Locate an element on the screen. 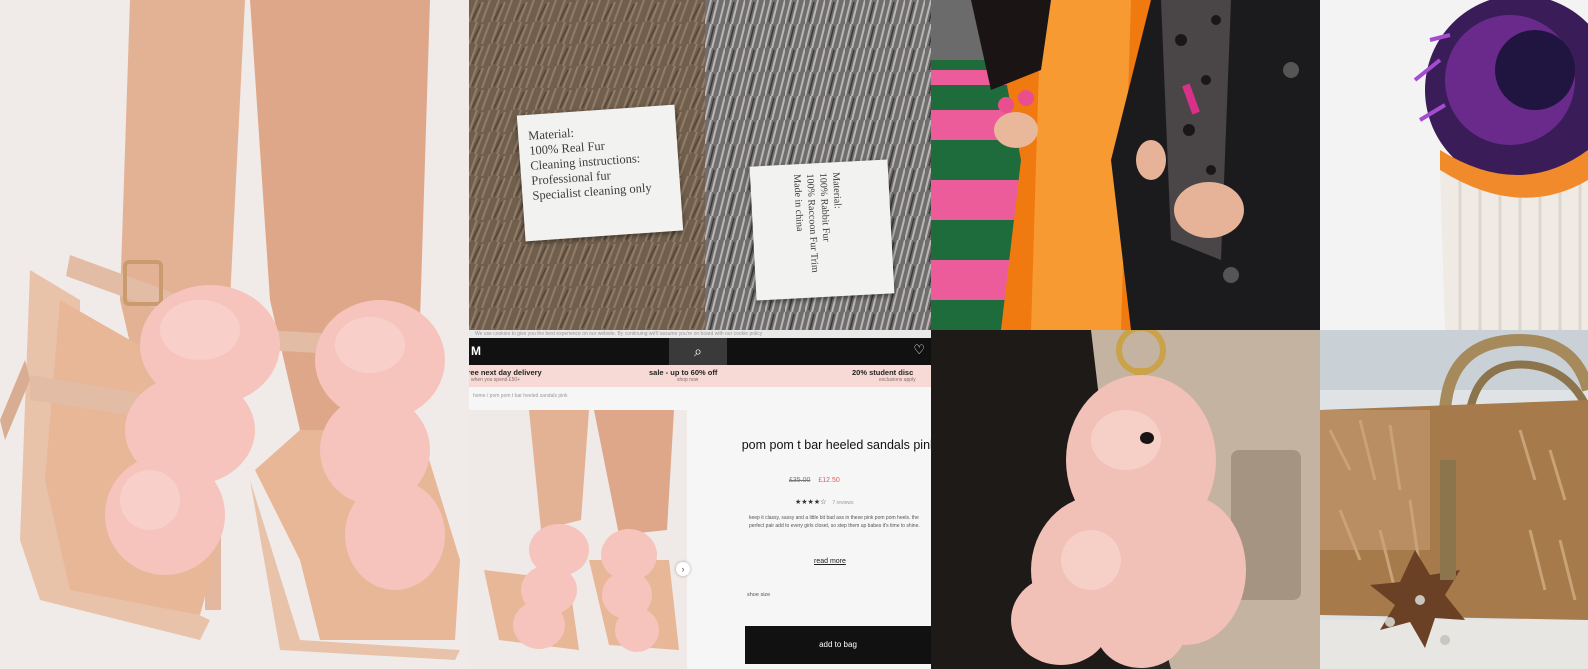  product-rating: ★★★★☆ 7 reviews is located at coordinates (824, 502).